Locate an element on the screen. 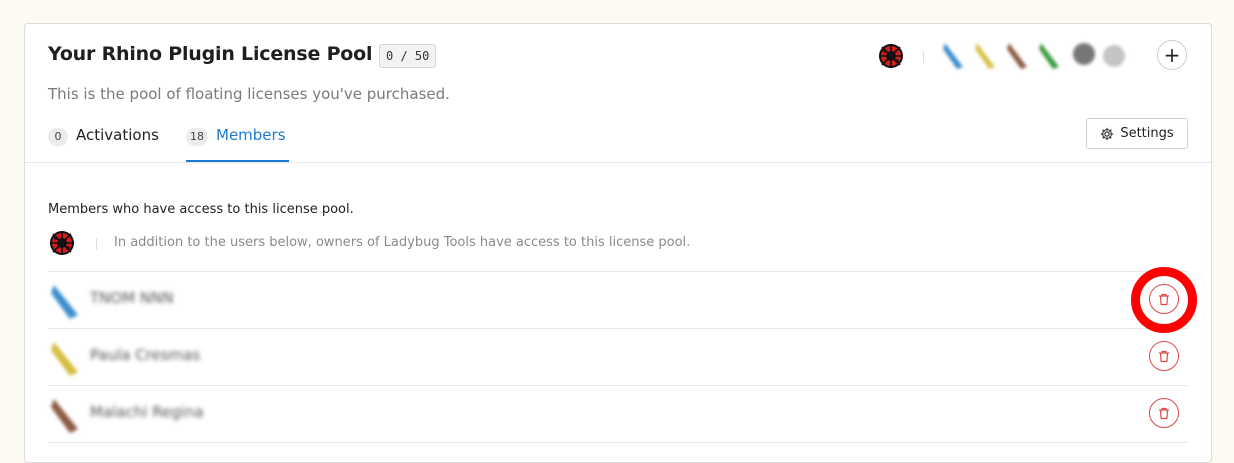  tab-members-label: Members is located at coordinates (251, 135).